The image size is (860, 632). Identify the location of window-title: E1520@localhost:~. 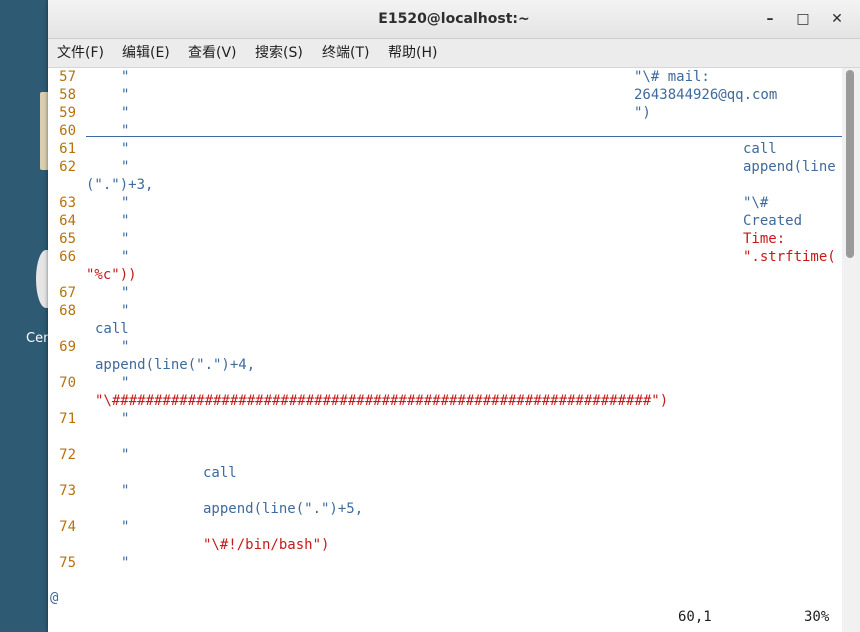
(454, 19).